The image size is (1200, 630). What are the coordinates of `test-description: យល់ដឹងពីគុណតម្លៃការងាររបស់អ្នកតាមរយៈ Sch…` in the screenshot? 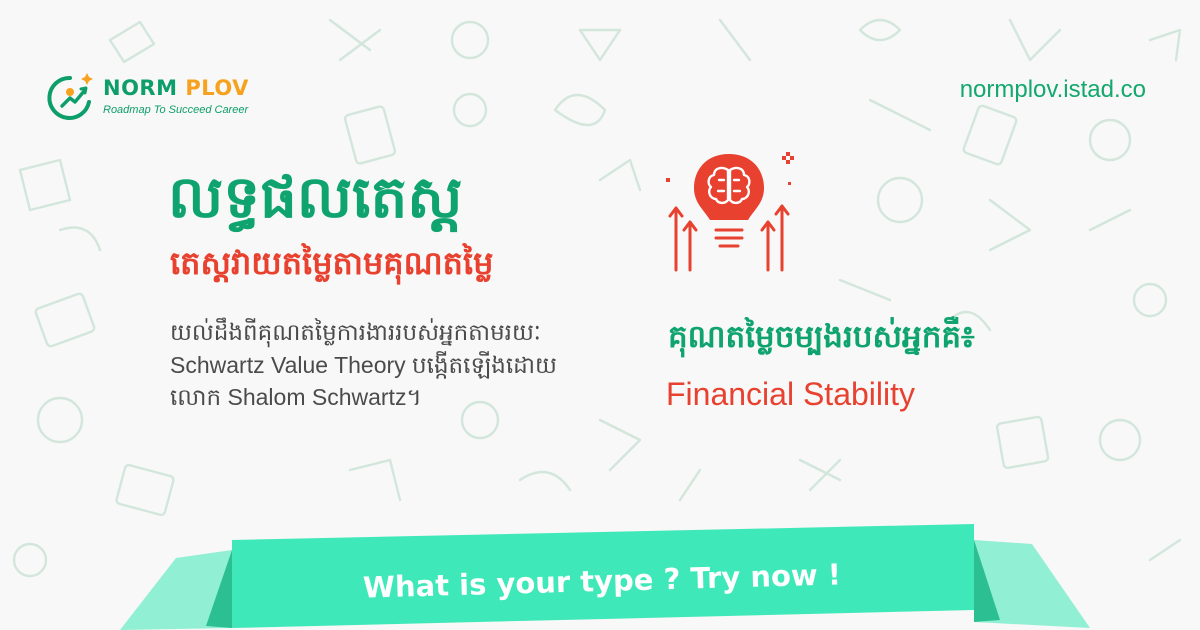 It's located at (363, 365).